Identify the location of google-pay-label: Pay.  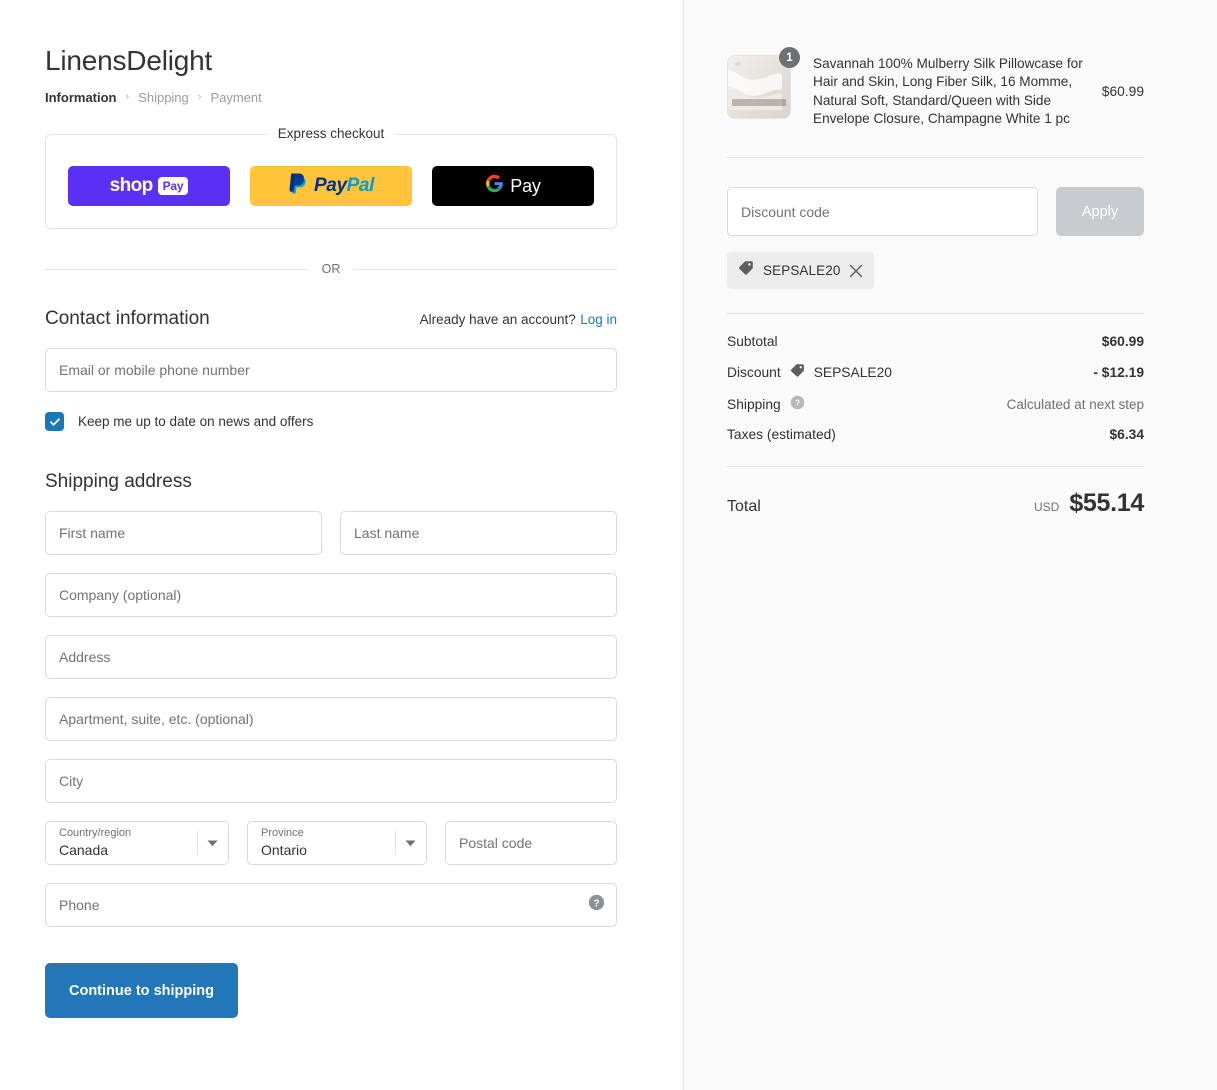
(525, 185).